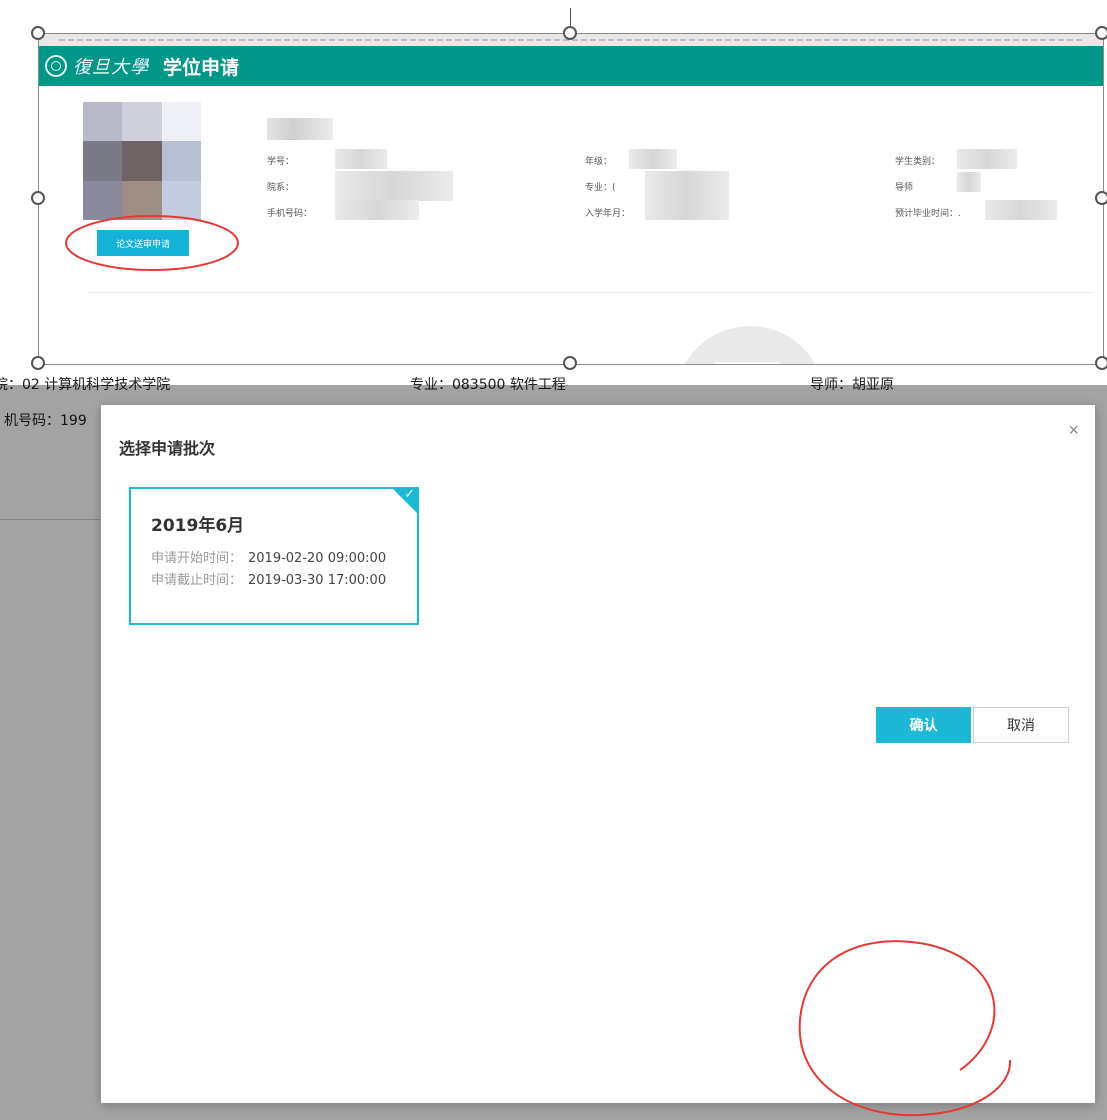 Image resolution: width=1107 pixels, height=1120 pixels. What do you see at coordinates (197, 580) in the screenshot?
I see `end-time-label: 申请截止时间：` at bounding box center [197, 580].